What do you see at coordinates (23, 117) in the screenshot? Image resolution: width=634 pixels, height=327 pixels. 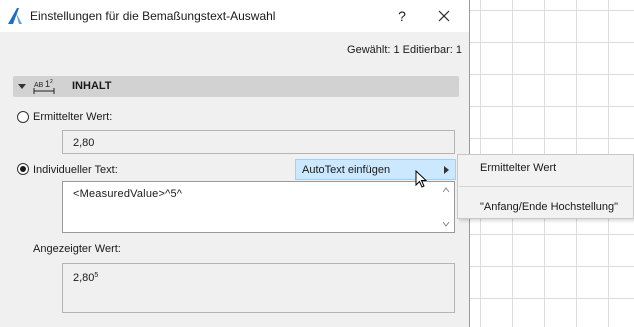 I see `measured-value-radio` at bounding box center [23, 117].